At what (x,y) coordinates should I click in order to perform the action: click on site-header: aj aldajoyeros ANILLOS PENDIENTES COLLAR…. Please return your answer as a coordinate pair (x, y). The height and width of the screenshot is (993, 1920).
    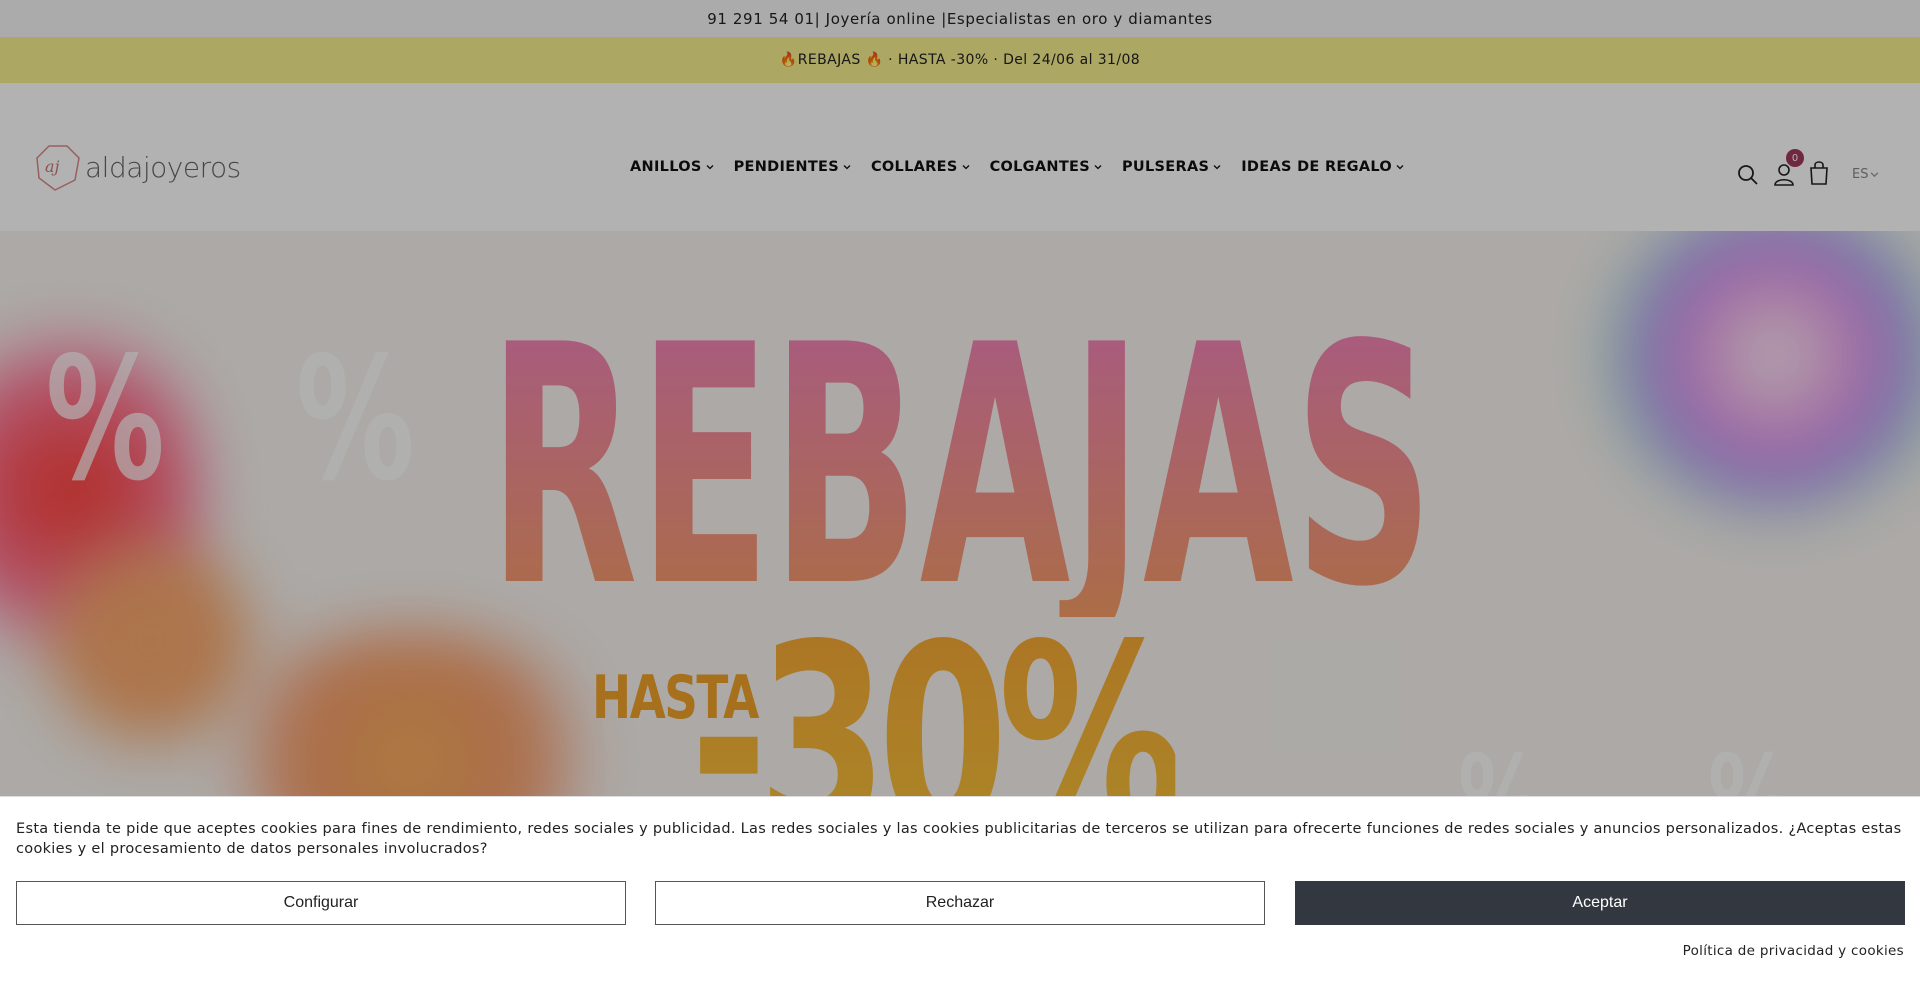
    Looking at the image, I should click on (960, 157).